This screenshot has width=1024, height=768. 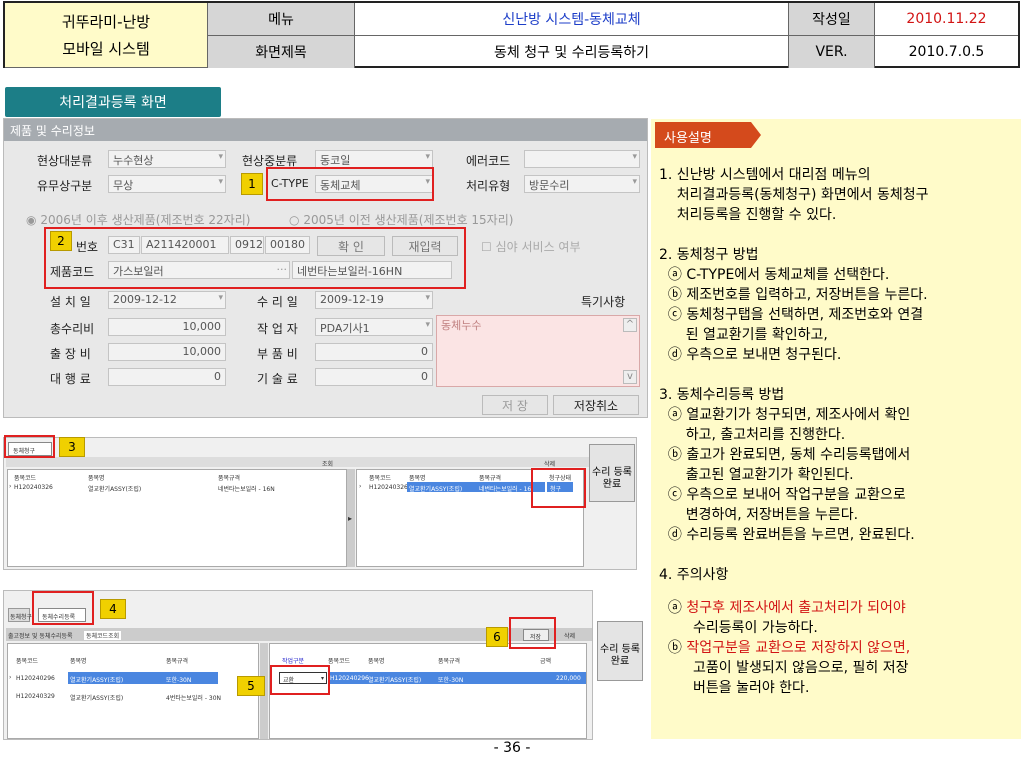 What do you see at coordinates (294, 220) in the screenshot?
I see `radio-empty-icon: ○` at bounding box center [294, 220].